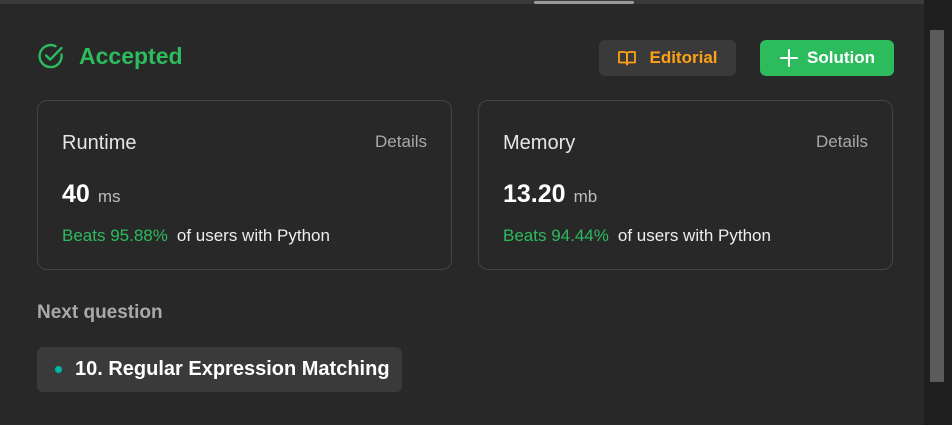 The image size is (952, 425). What do you see at coordinates (534, 194) in the screenshot?
I see `memory-number: 13.20` at bounding box center [534, 194].